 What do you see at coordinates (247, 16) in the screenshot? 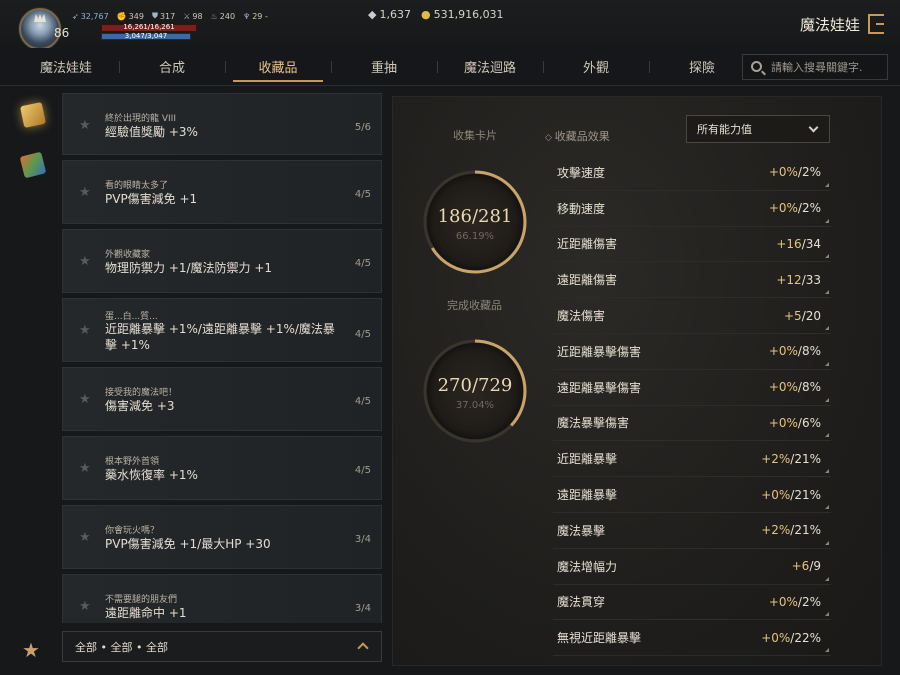
I see `cup-icon: ♆` at bounding box center [247, 16].